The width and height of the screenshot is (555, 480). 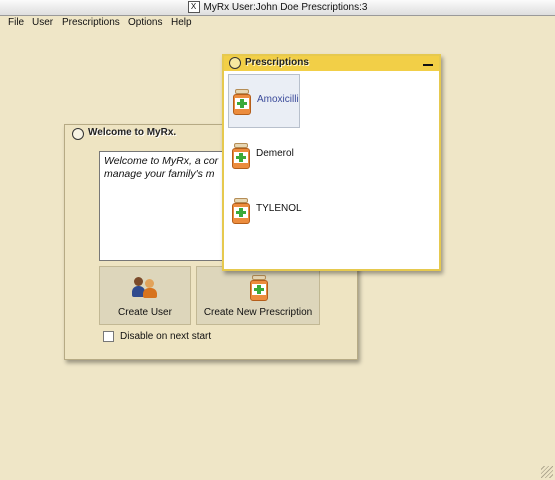 What do you see at coordinates (145, 312) in the screenshot?
I see `create-user-label: Create User` at bounding box center [145, 312].